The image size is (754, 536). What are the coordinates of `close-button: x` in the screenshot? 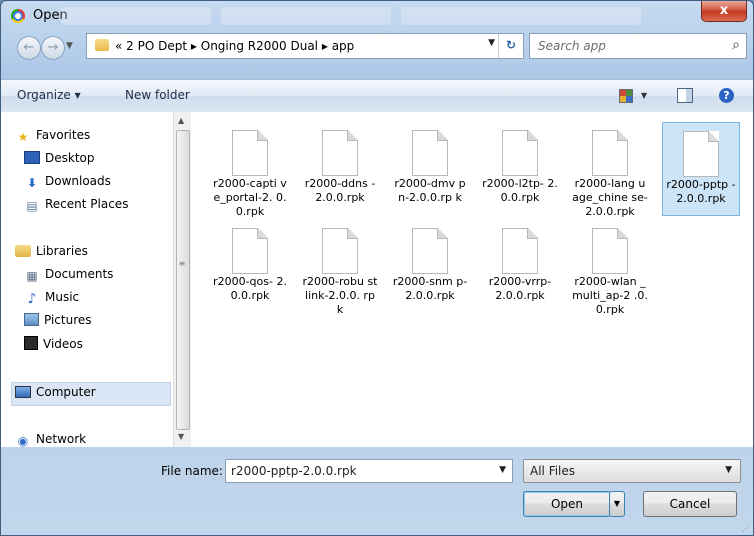 It's located at (724, 11).